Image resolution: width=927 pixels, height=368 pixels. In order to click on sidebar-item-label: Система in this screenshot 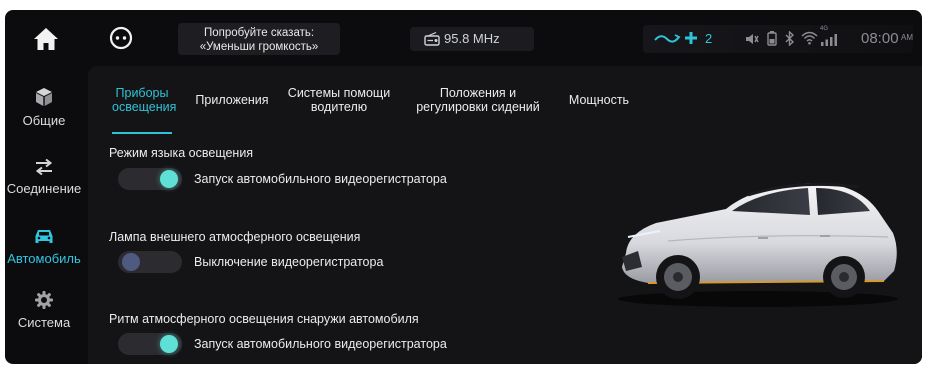, I will do `click(44, 322)`.